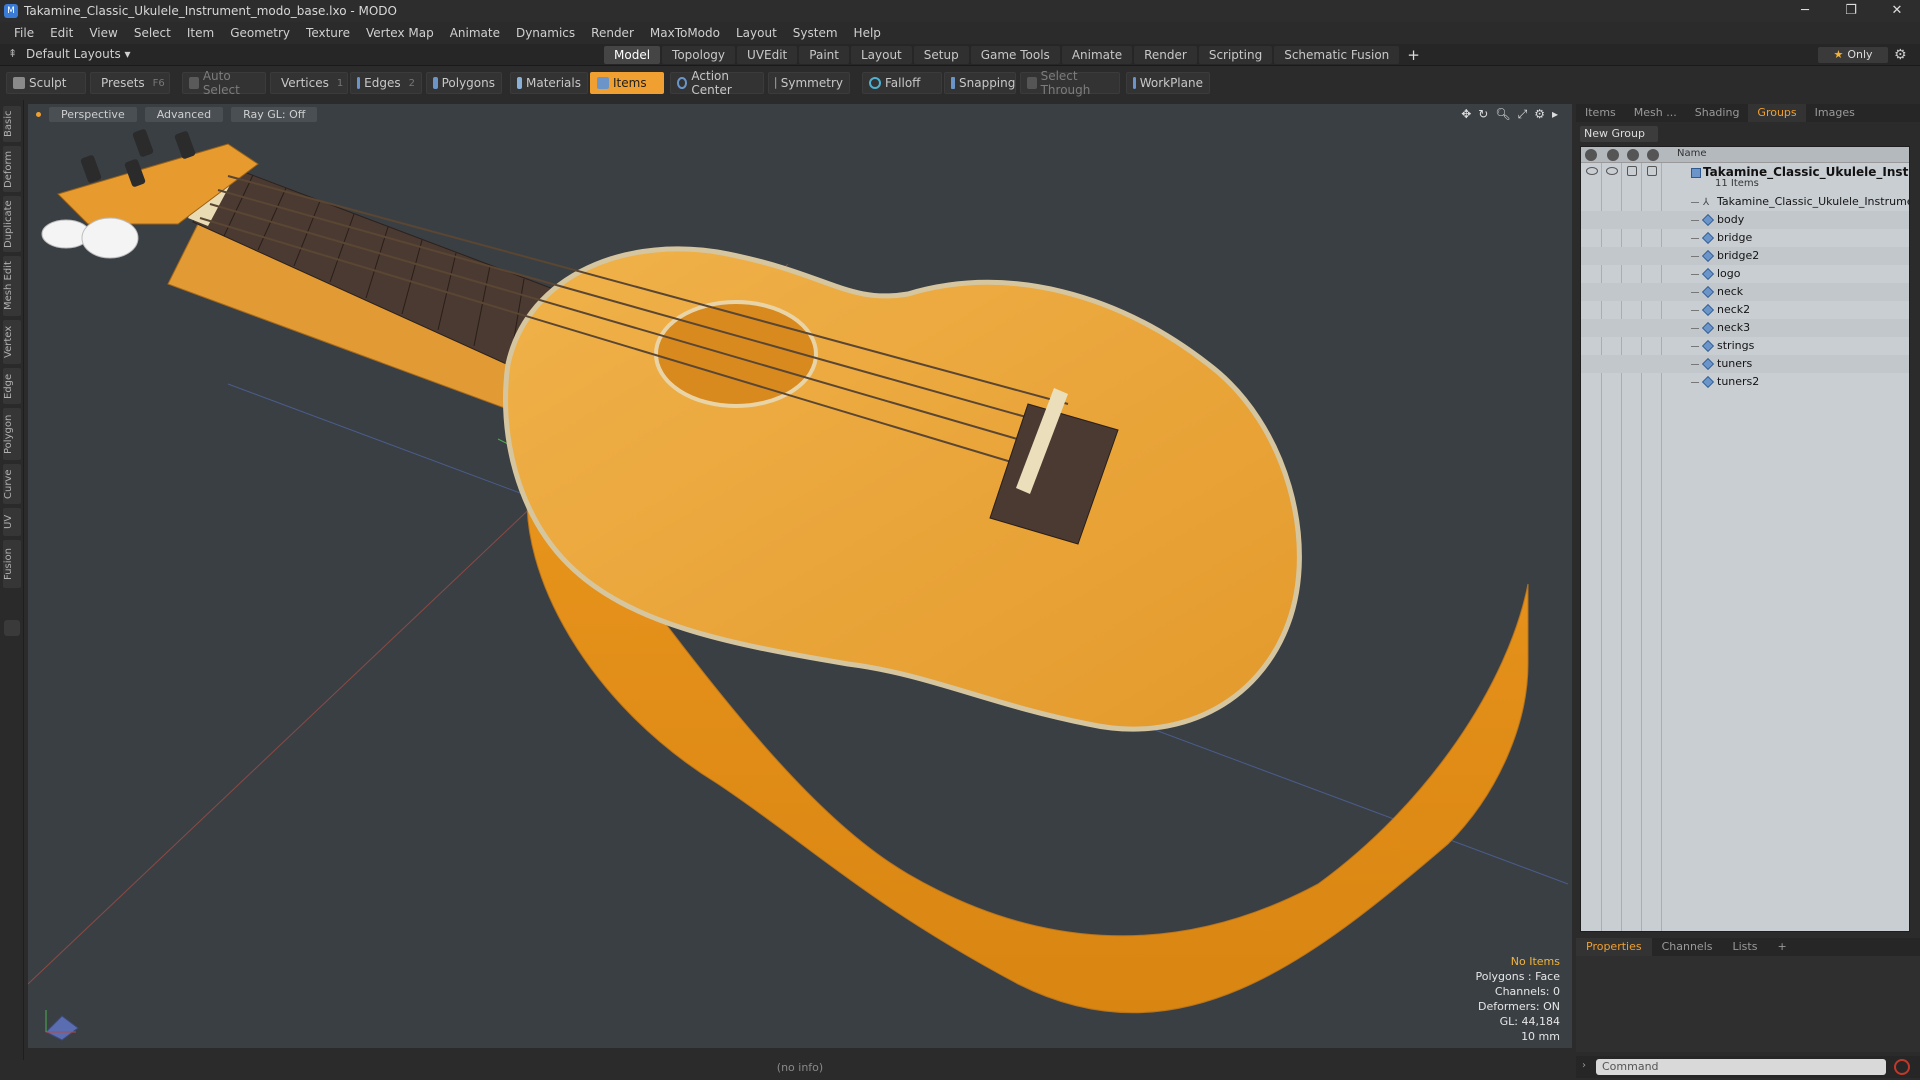 The width and height of the screenshot is (1920, 1080). What do you see at coordinates (717, 83) in the screenshot?
I see `action-center-button: Action Center` at bounding box center [717, 83].